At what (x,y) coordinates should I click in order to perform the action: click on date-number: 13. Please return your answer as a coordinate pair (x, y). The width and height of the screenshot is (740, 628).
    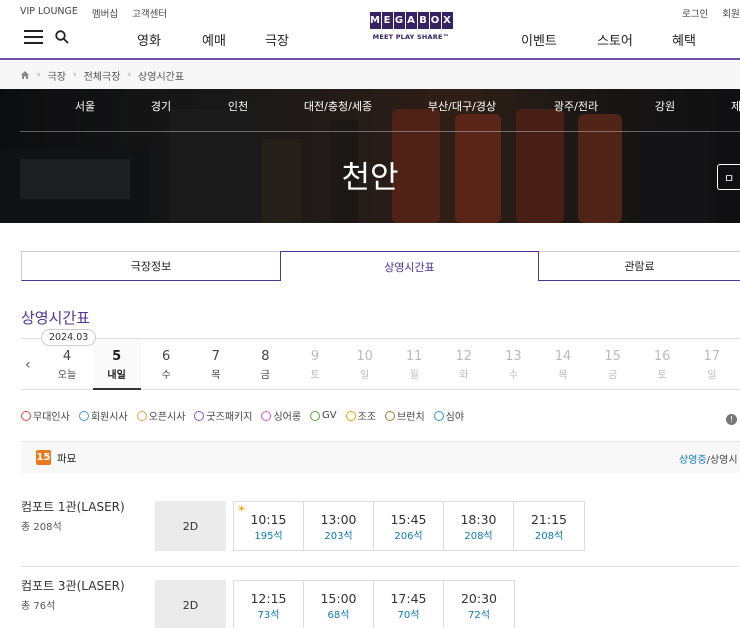
    Looking at the image, I should click on (513, 356).